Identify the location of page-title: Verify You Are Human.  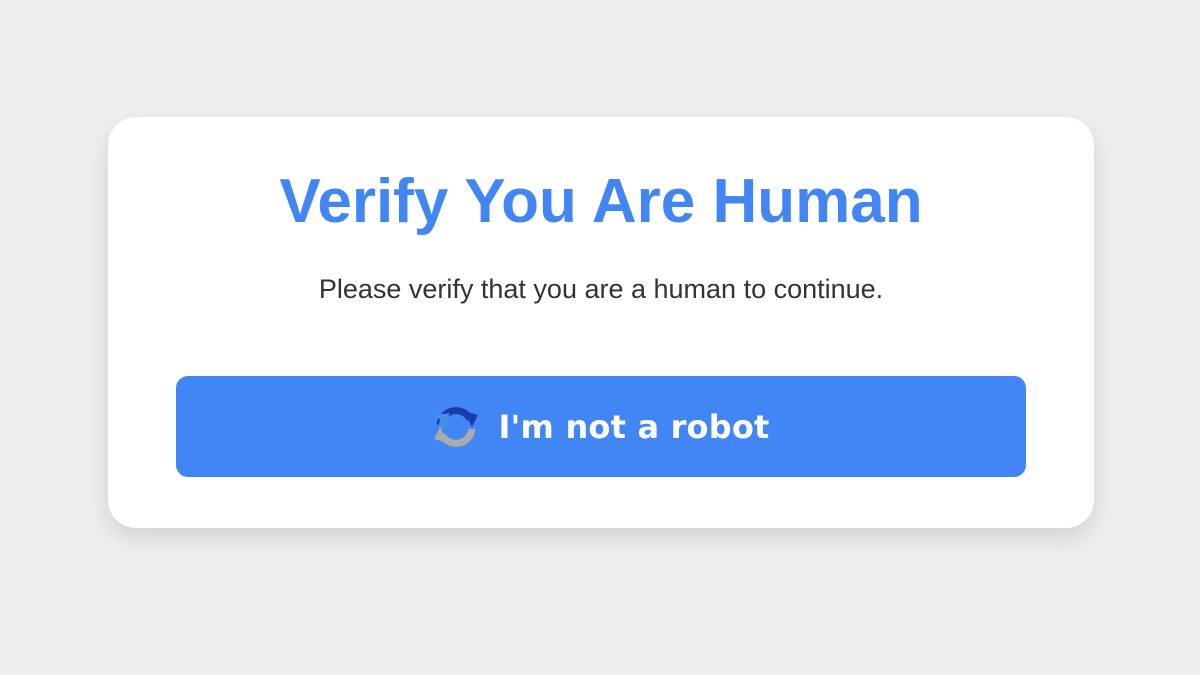
(601, 201).